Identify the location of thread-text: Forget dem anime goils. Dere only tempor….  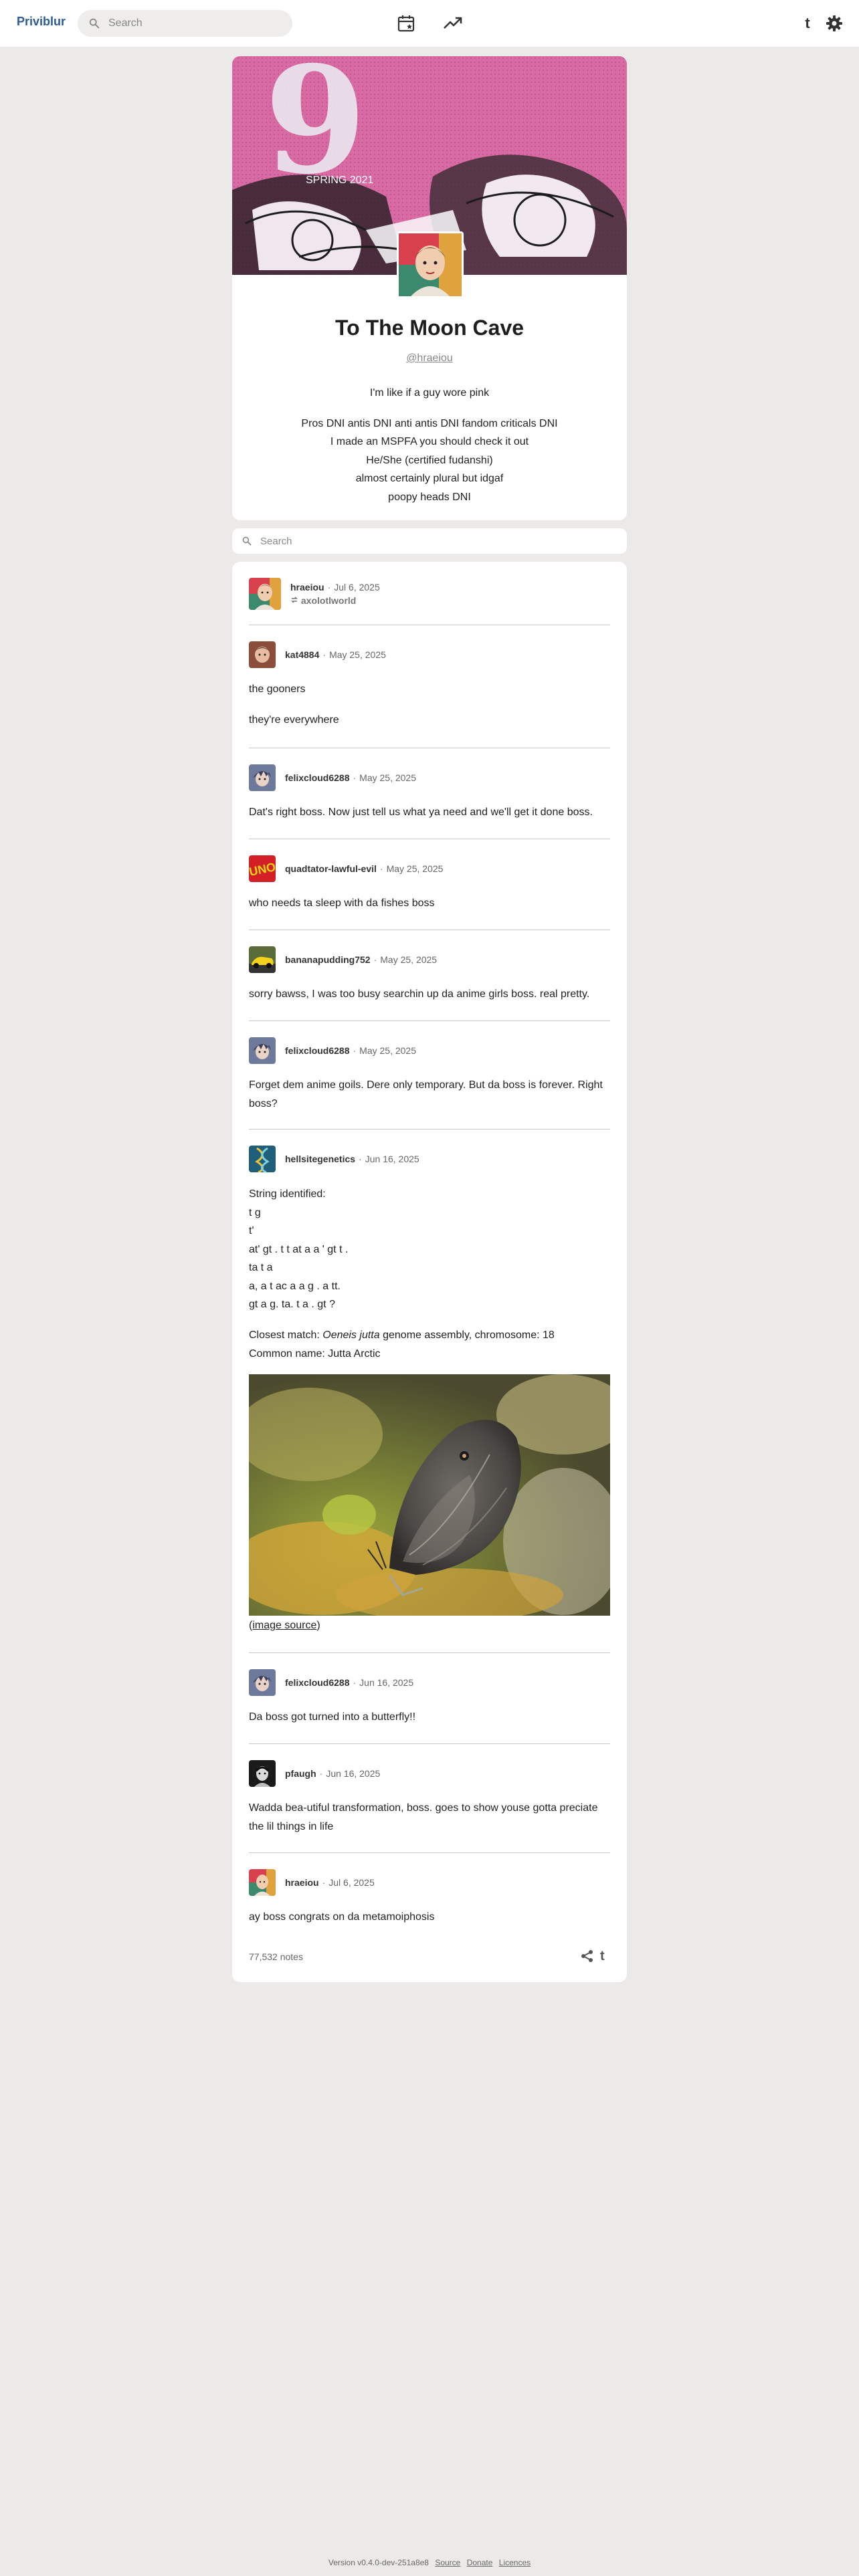
(426, 1094).